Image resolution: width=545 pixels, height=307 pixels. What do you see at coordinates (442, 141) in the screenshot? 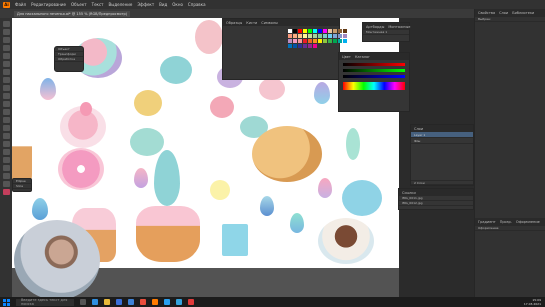
I see `layer-row: Фон` at bounding box center [442, 141].